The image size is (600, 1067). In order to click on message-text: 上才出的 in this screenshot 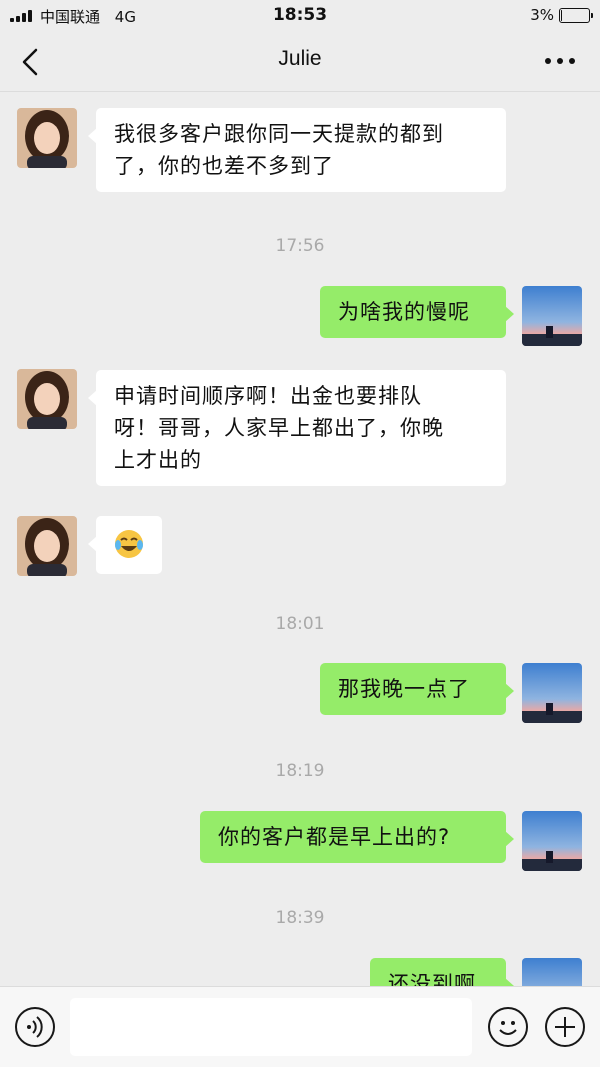, I will do `click(158, 460)`.